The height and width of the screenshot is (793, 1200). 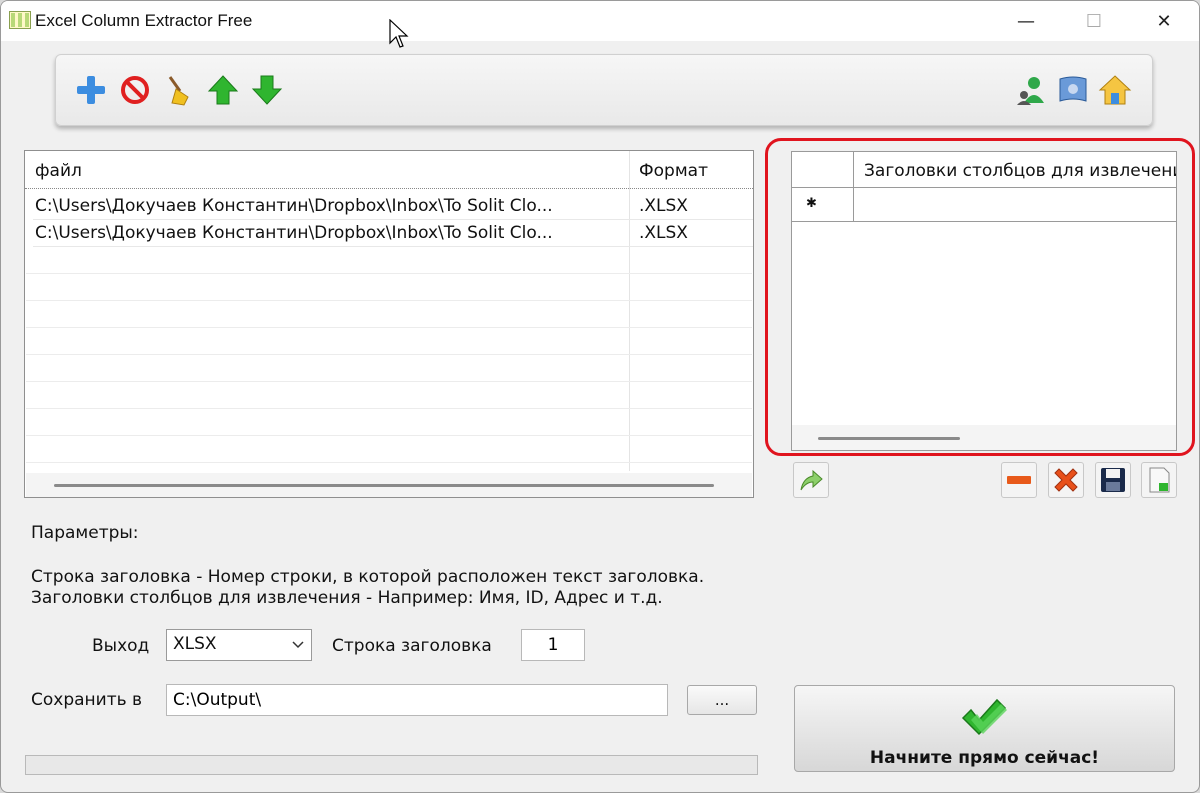 I want to click on delete-all-icon, so click(x=1066, y=480).